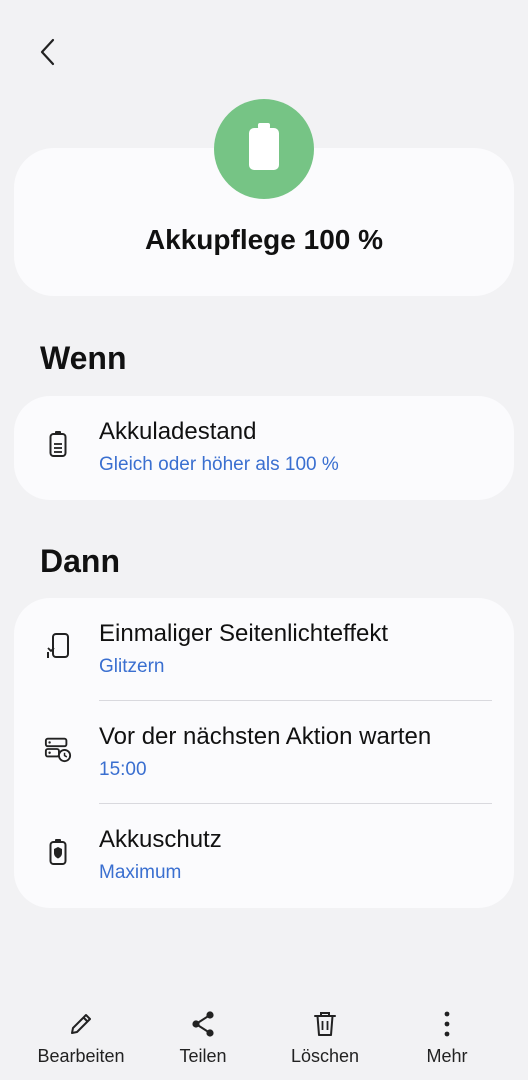 The height and width of the screenshot is (1080, 528). Describe the element at coordinates (58, 749) in the screenshot. I see `wait-timer-icon` at that location.